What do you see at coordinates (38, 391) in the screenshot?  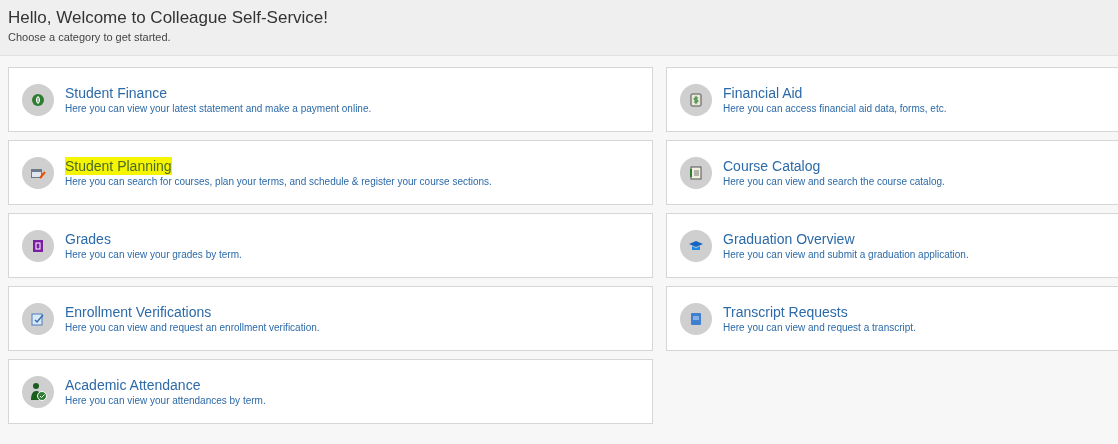 I see `person-check-icon` at bounding box center [38, 391].